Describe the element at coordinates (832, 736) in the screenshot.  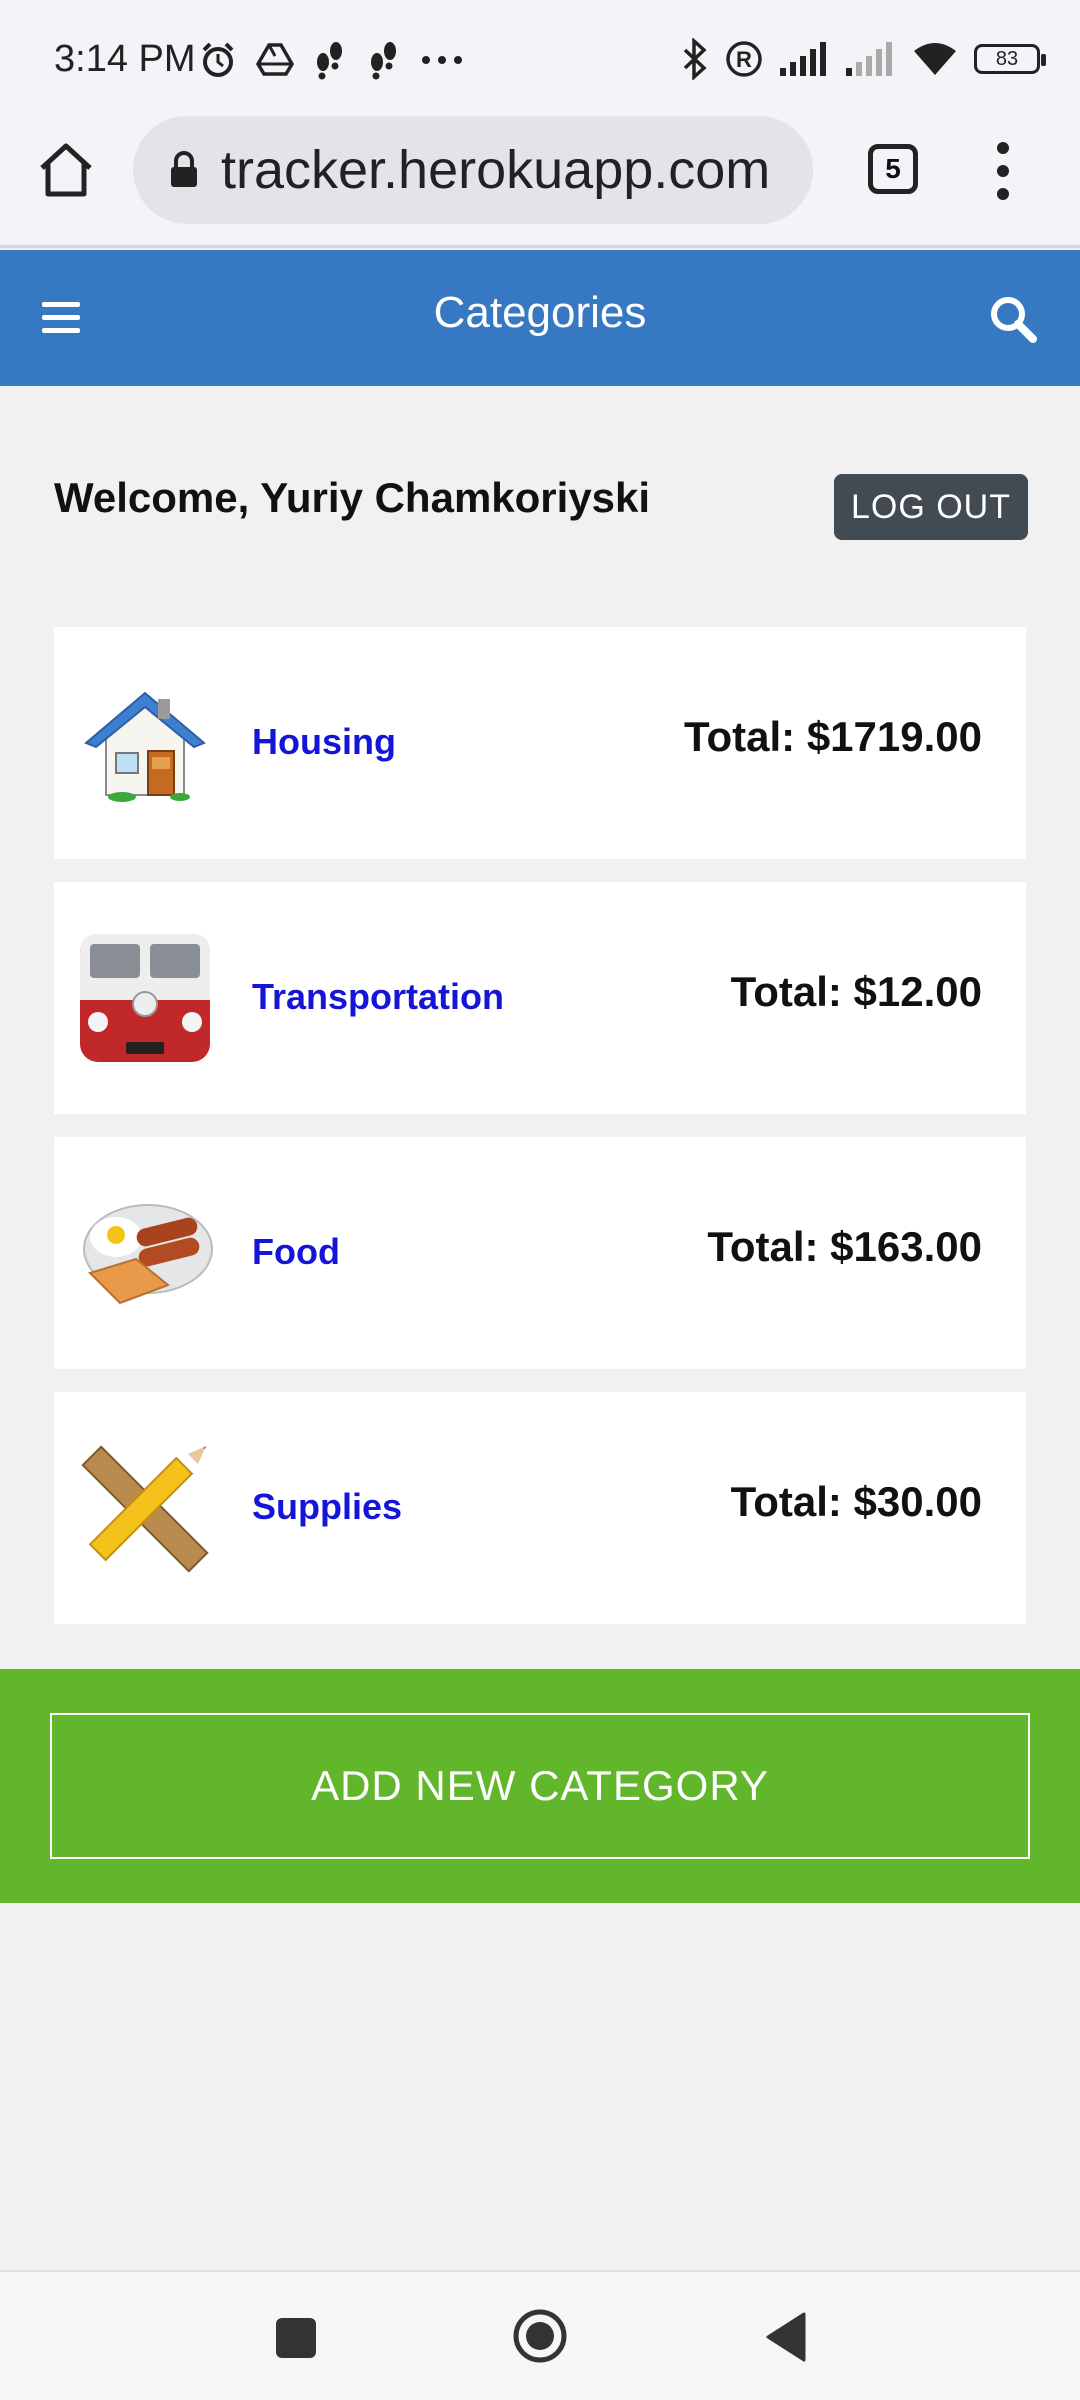
I see `category-total: Total: $1719.00` at that location.